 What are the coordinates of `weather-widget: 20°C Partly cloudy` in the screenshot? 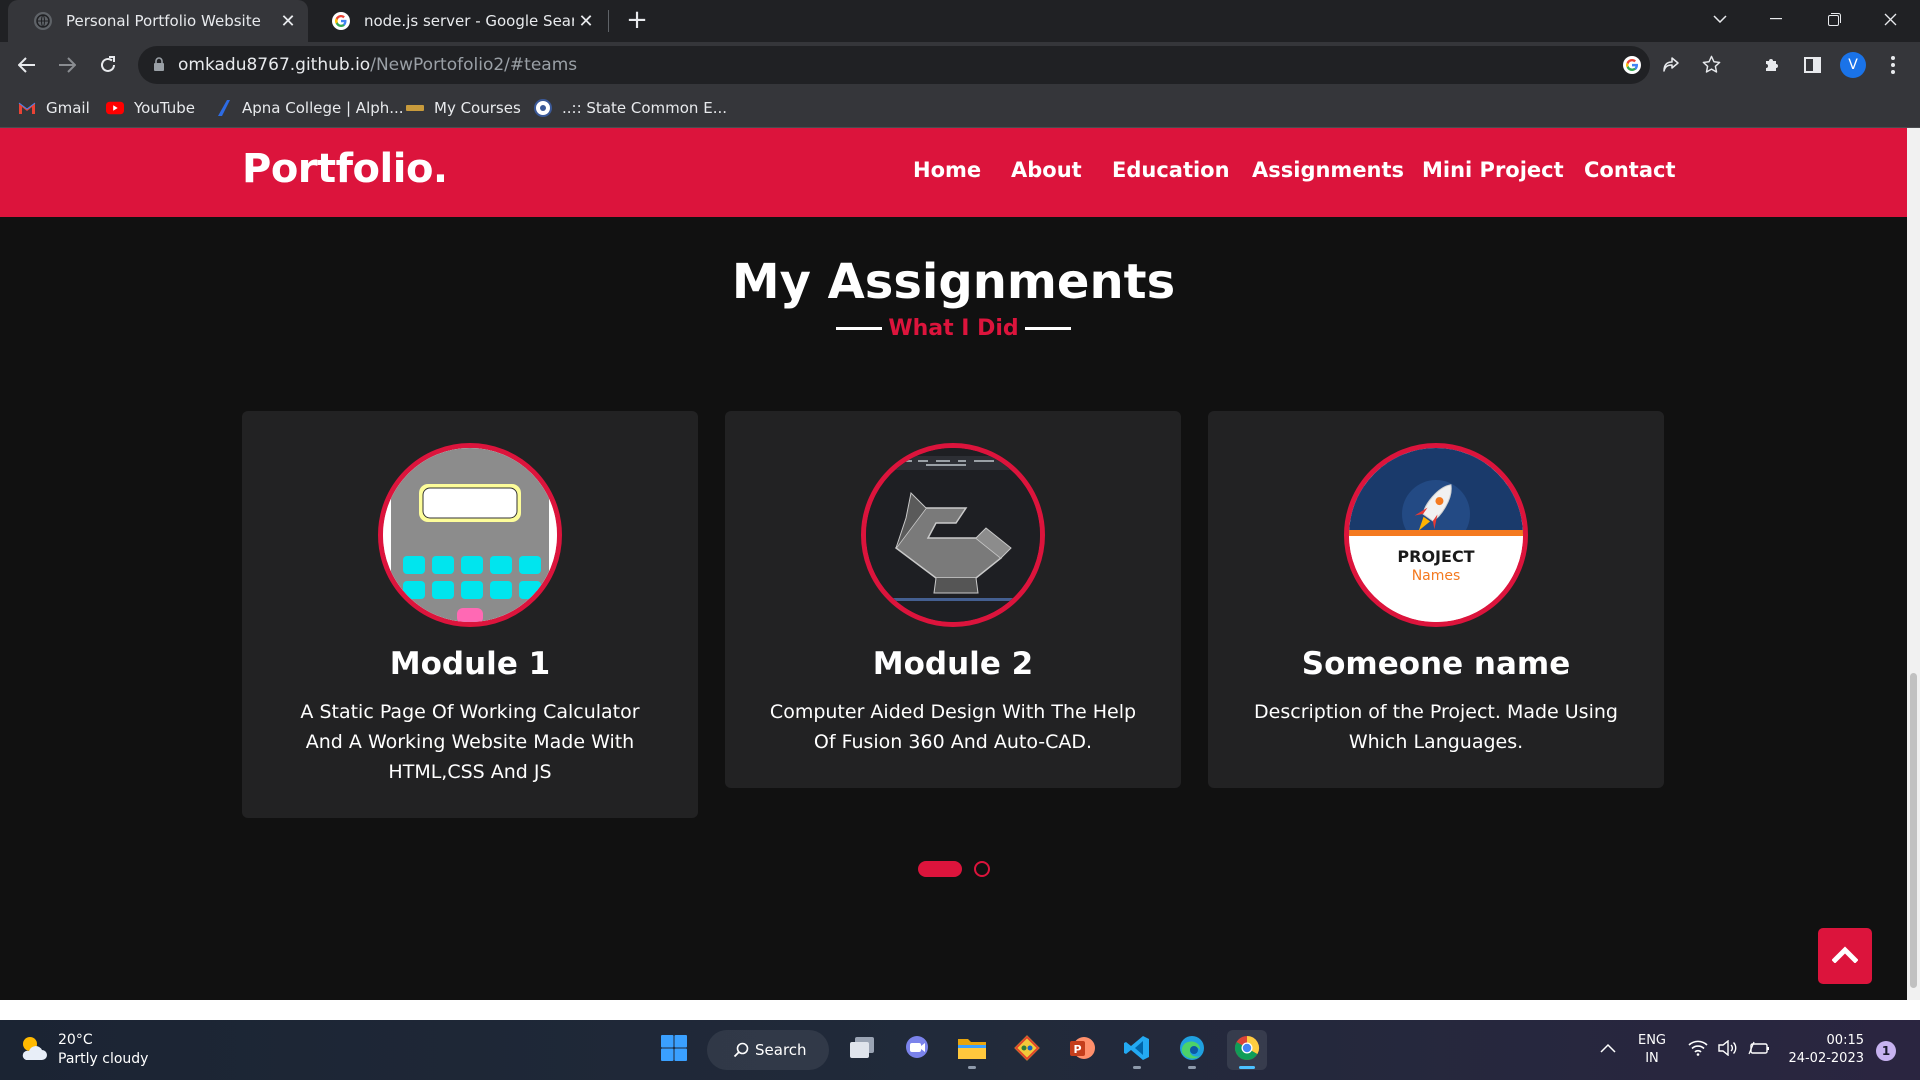 It's located at (83, 1050).